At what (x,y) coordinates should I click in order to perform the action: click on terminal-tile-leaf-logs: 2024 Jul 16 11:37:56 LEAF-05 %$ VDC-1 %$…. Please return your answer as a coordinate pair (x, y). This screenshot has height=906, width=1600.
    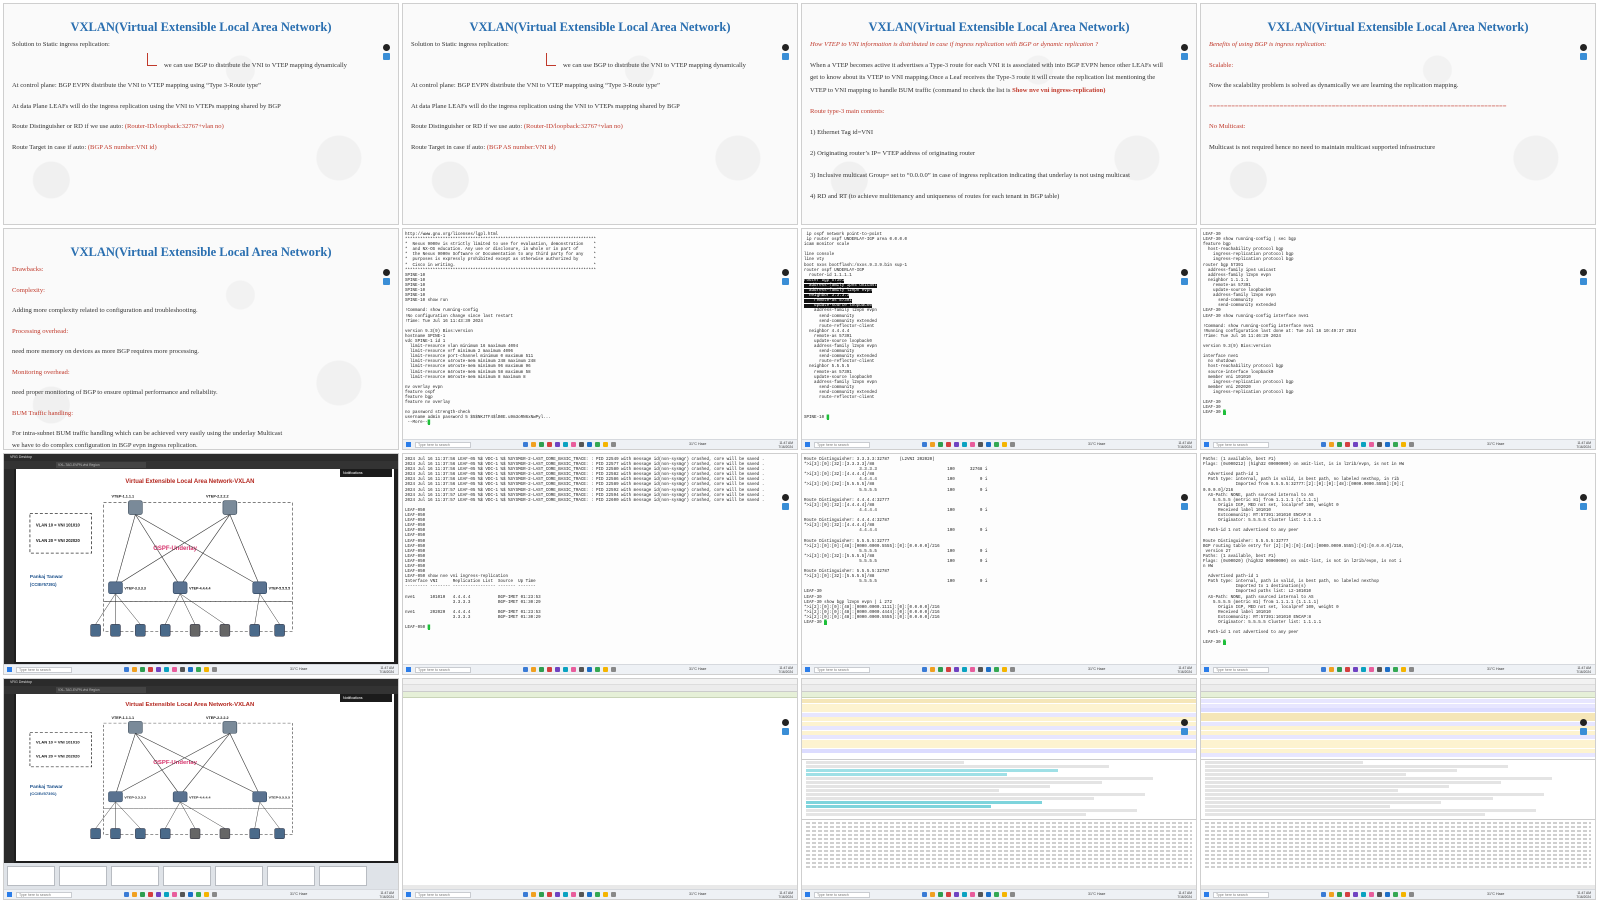
    Looking at the image, I should click on (600, 564).